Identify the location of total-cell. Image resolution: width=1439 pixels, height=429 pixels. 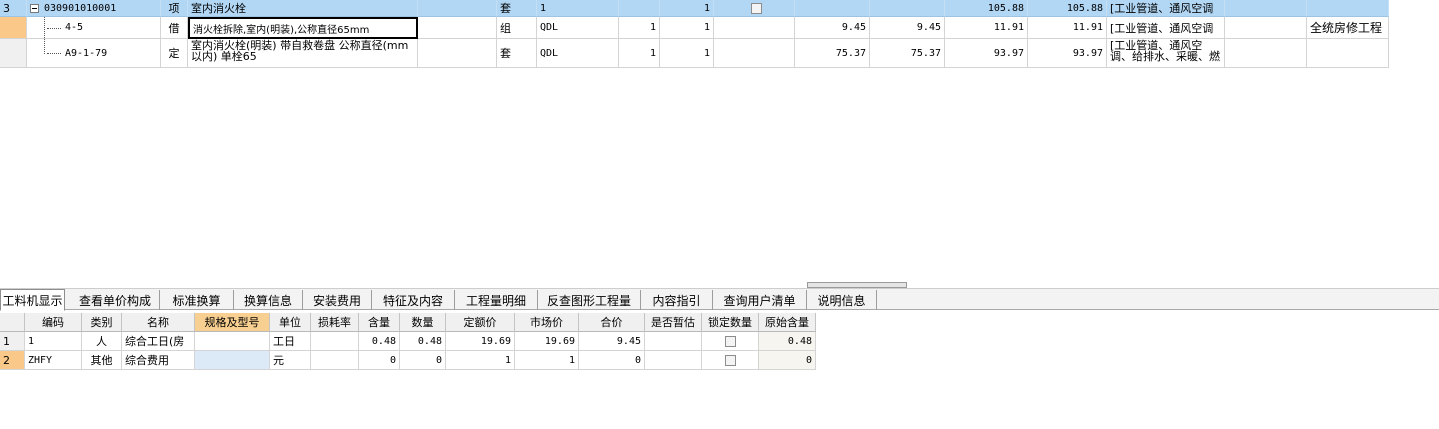
(907, 8).